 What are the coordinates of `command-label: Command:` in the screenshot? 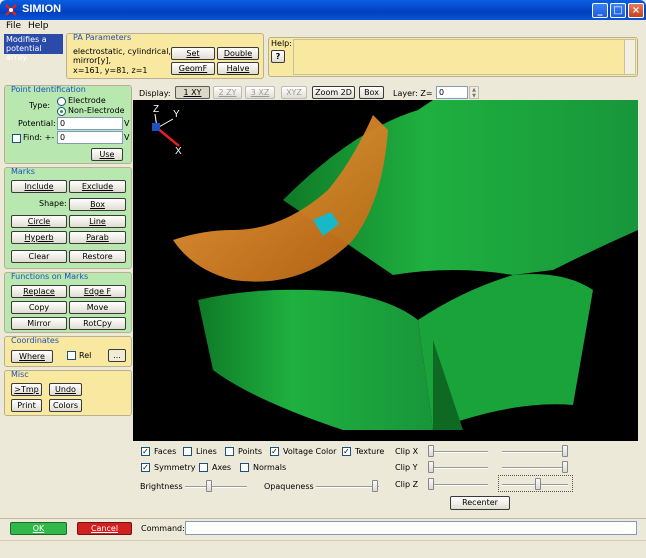 It's located at (163, 528).